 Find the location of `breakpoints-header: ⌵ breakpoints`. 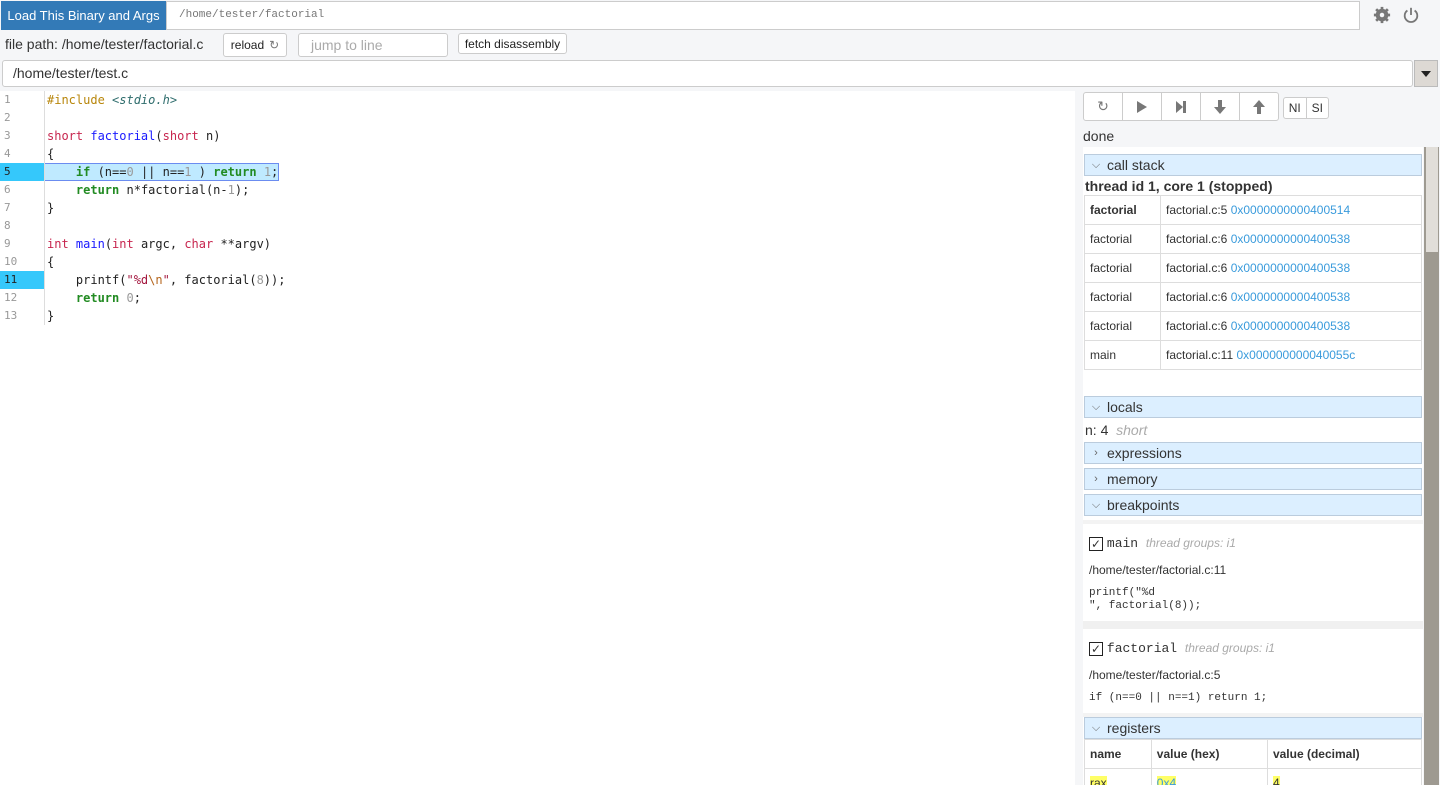

breakpoints-header: ⌵ breakpoints is located at coordinates (1253, 505).